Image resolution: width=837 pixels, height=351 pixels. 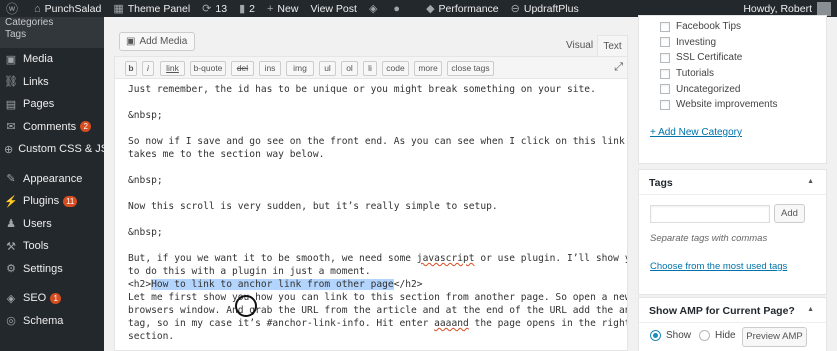 What do you see at coordinates (327, 68) in the screenshot?
I see `quicktag-ul-button: ul` at bounding box center [327, 68].